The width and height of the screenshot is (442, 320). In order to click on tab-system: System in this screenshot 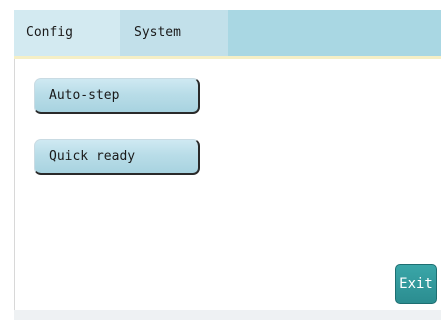, I will do `click(174, 33)`.